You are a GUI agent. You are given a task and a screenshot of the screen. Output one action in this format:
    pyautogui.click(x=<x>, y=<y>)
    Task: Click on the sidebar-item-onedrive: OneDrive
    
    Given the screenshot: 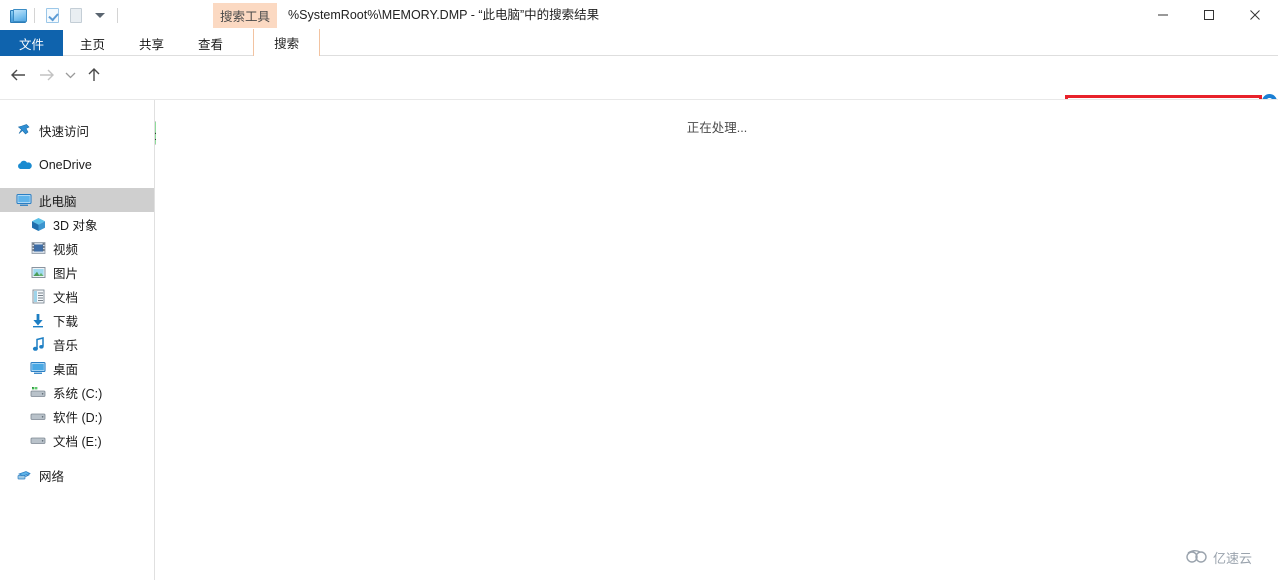 What is the action you would take?
    pyautogui.click(x=77, y=165)
    